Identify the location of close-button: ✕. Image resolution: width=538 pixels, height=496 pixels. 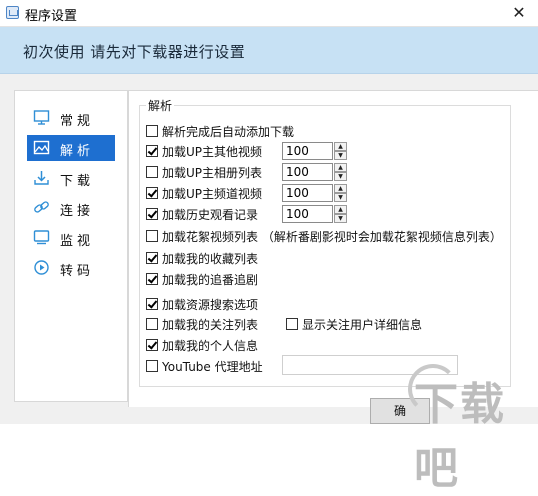
(519, 13).